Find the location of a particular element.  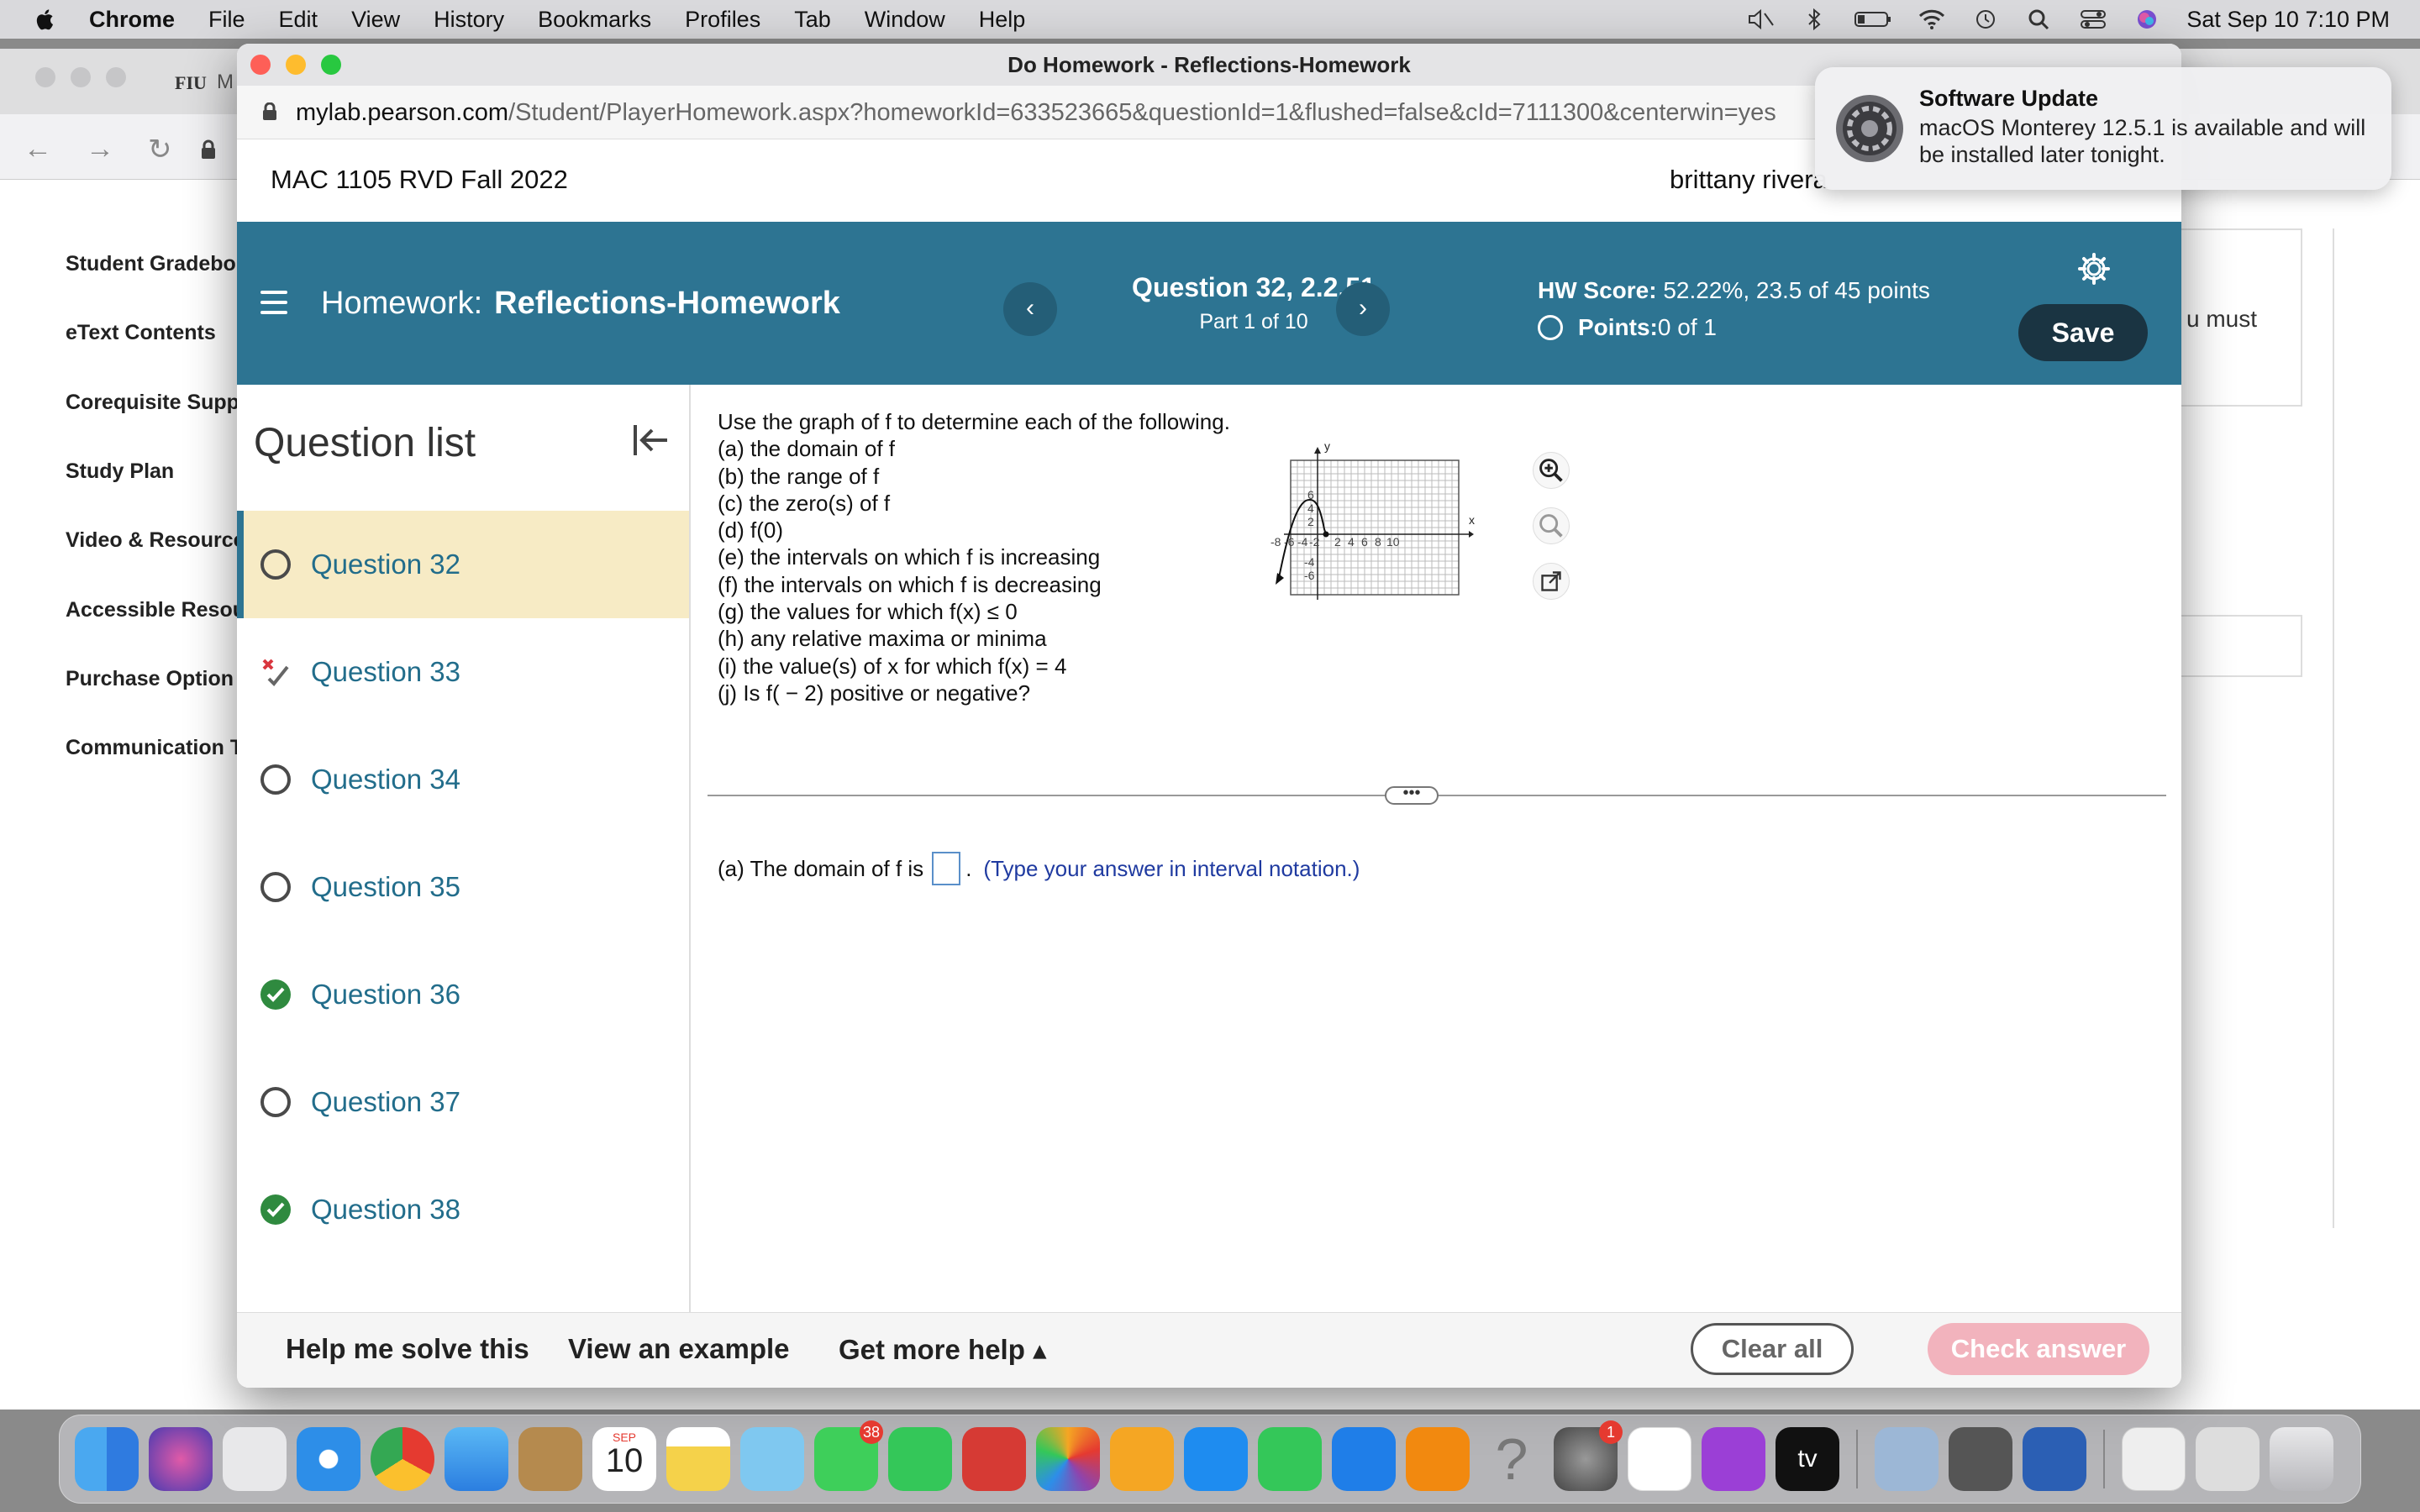

battery-icon is located at coordinates (1873, 19).